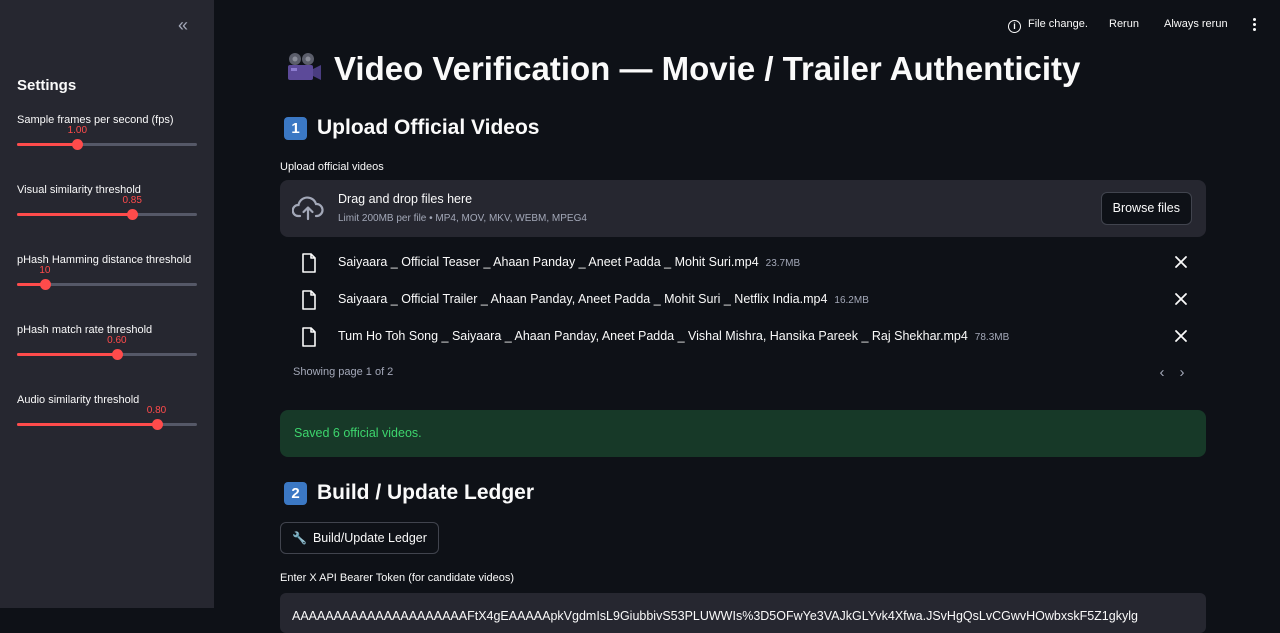  What do you see at coordinates (107, 209) in the screenshot?
I see `visual-similarity-slider: Visual similarity threshold 0.85` at bounding box center [107, 209].